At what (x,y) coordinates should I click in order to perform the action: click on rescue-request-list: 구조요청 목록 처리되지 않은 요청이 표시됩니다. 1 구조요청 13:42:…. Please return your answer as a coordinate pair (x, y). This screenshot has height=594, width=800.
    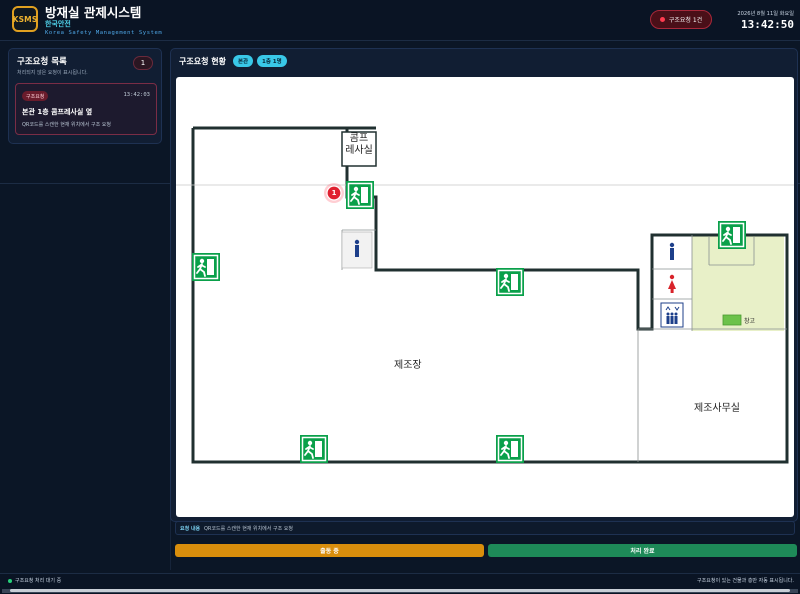
    Looking at the image, I should click on (85, 96).